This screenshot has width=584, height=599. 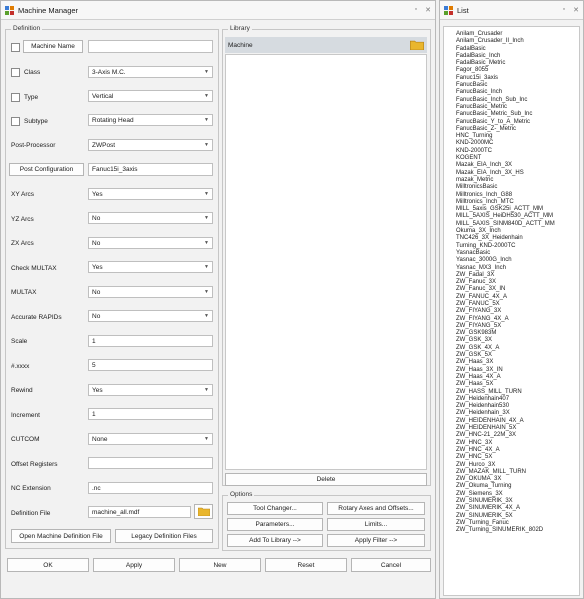 I want to click on list-item: ZW_FIYANG_3X, so click(x=511, y=311).